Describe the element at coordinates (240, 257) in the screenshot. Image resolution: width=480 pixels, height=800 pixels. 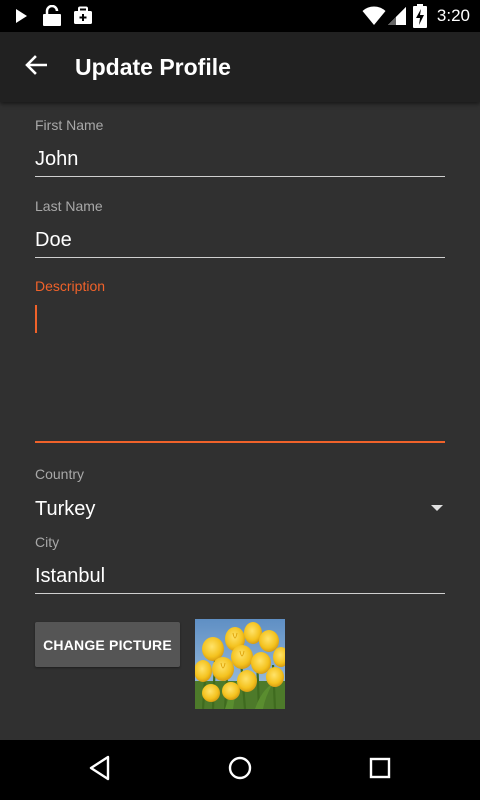
I see `last-name-underline` at that location.